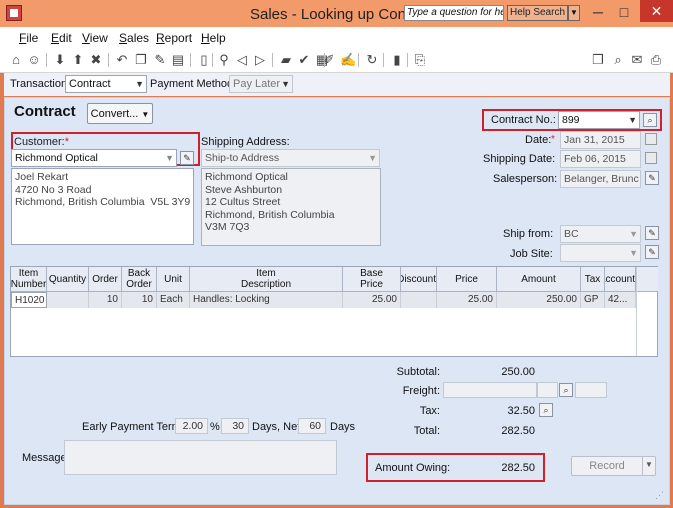  Describe the element at coordinates (191, 426) in the screenshot. I see `discount-percent-input: 2.00` at that location.